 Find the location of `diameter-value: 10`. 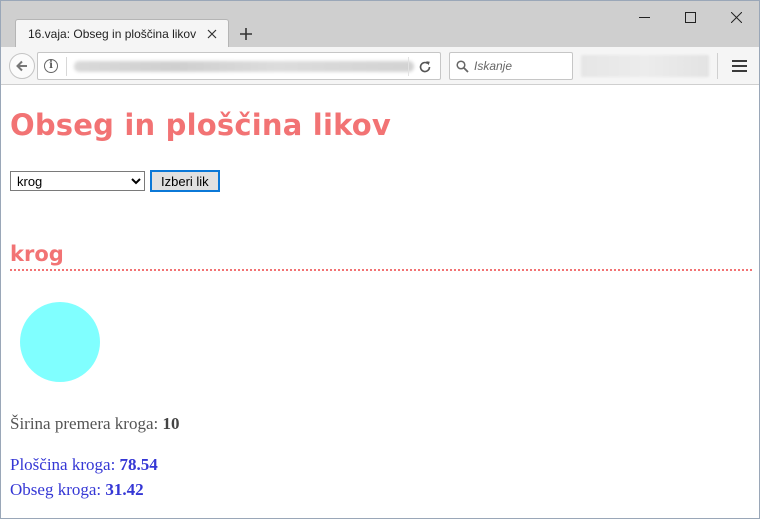

diameter-value: 10 is located at coordinates (171, 423).